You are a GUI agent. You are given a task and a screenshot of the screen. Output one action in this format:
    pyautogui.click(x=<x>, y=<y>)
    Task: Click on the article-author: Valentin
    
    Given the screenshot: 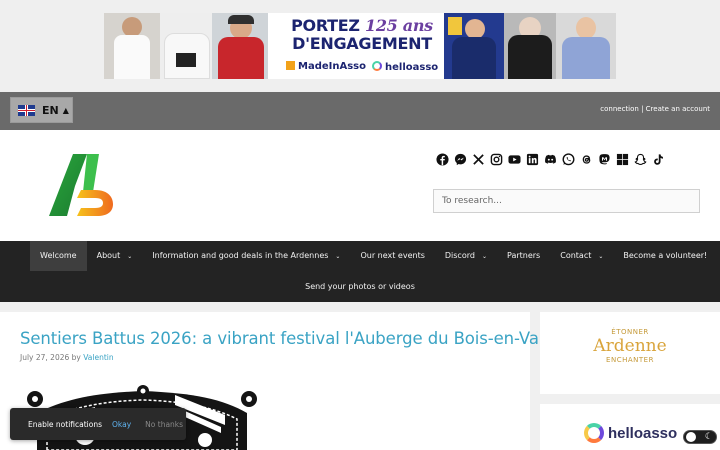 What is the action you would take?
    pyautogui.click(x=98, y=357)
    